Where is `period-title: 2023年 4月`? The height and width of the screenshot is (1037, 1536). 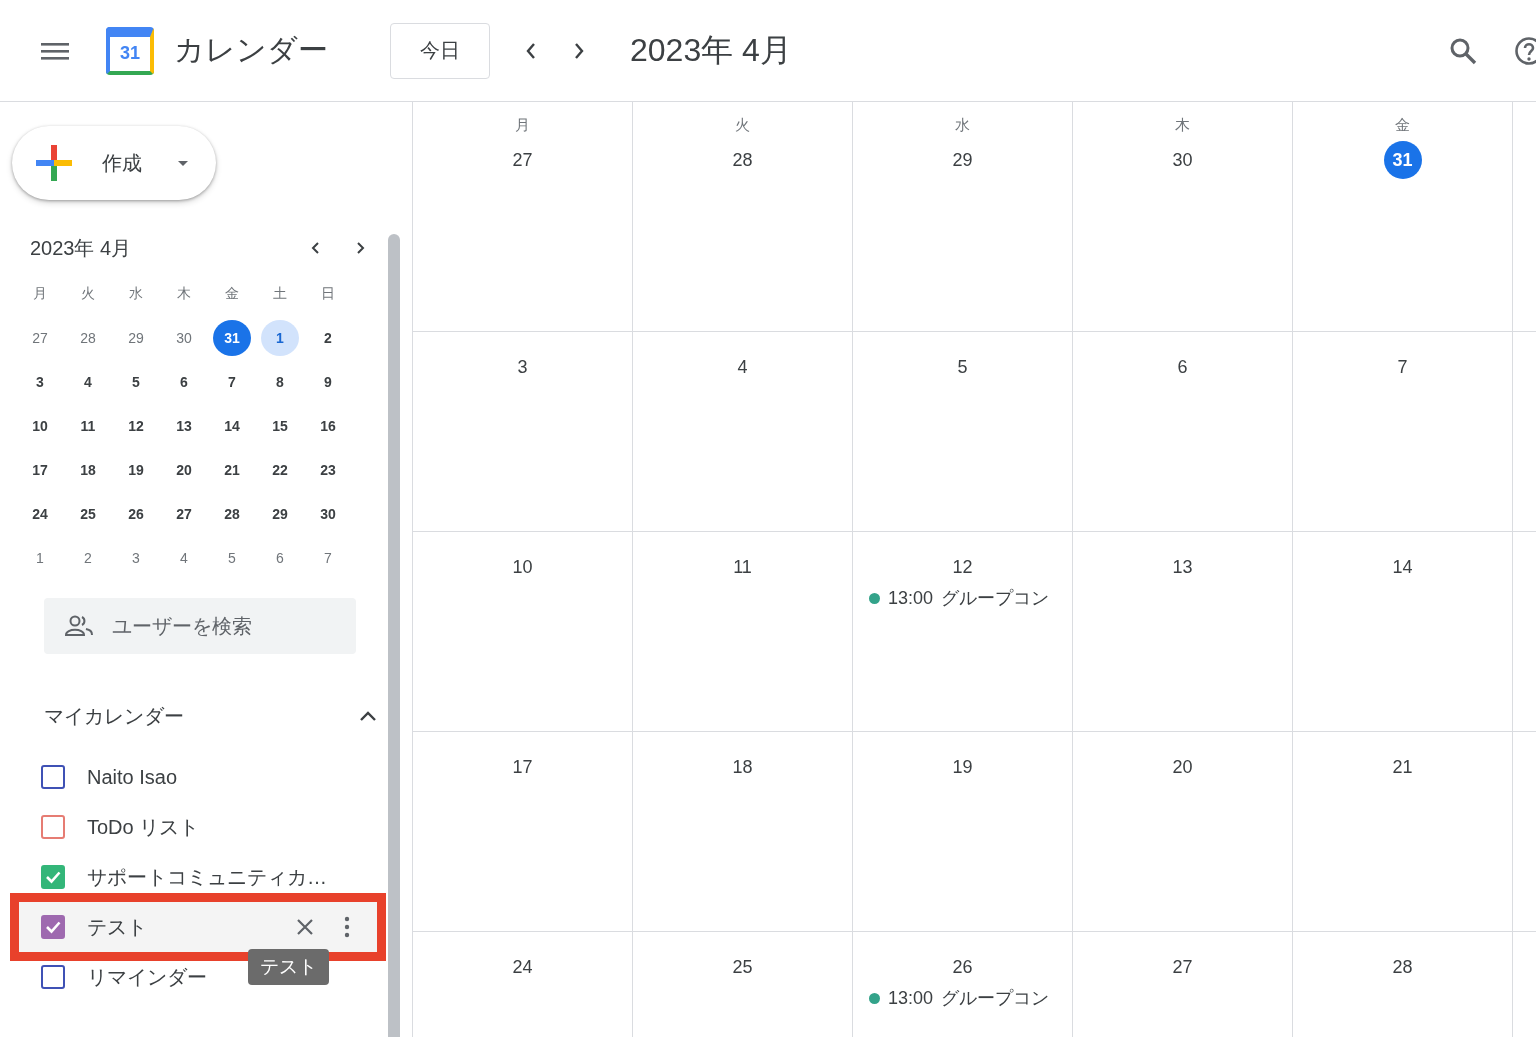 period-title: 2023年 4月 is located at coordinates (711, 50).